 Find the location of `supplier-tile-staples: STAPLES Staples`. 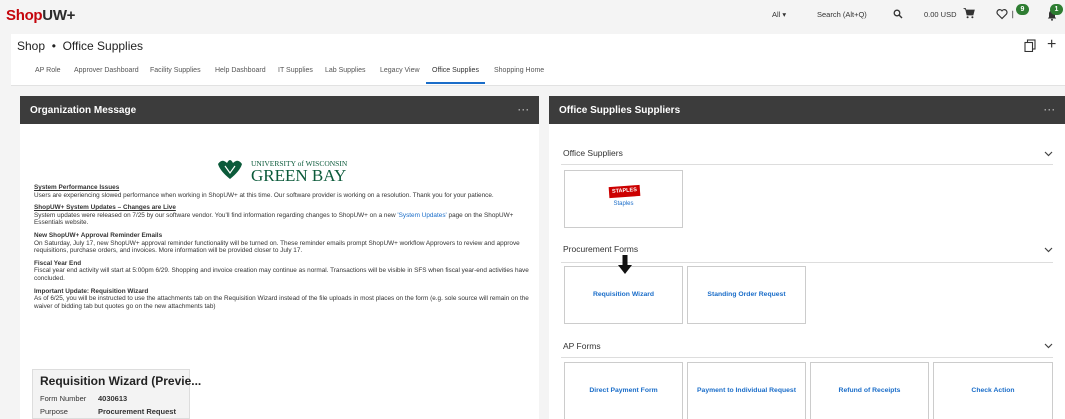

supplier-tile-staples: STAPLES Staples is located at coordinates (623, 199).